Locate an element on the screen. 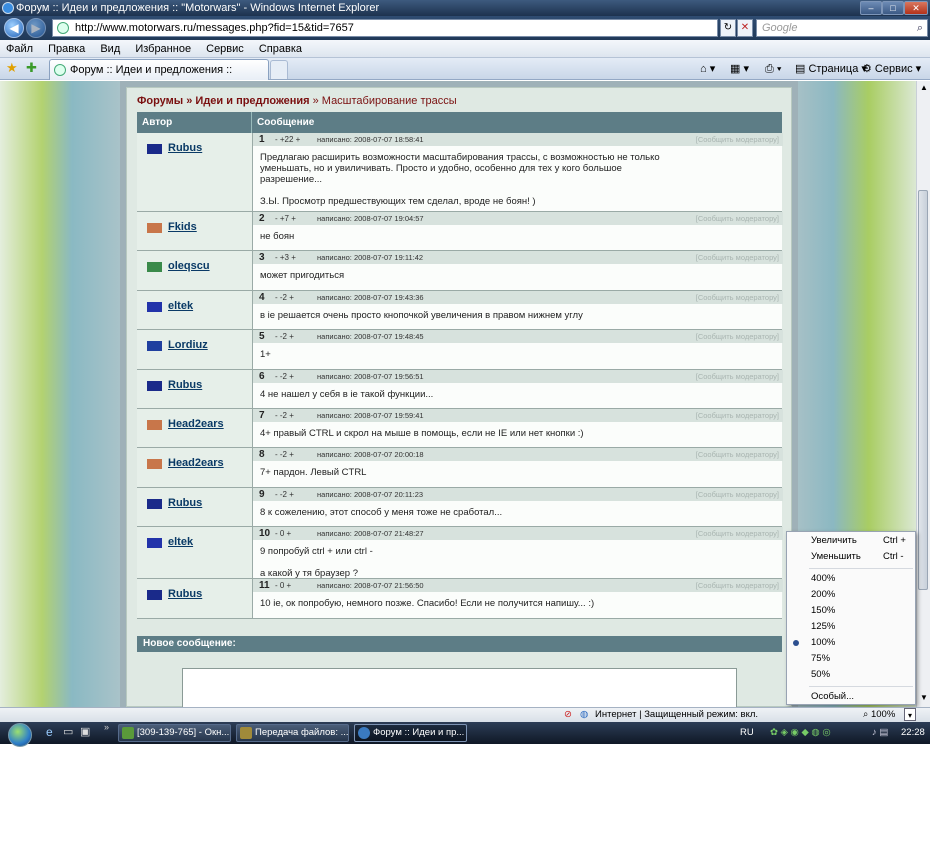  new-message-textarea is located at coordinates (459, 687).